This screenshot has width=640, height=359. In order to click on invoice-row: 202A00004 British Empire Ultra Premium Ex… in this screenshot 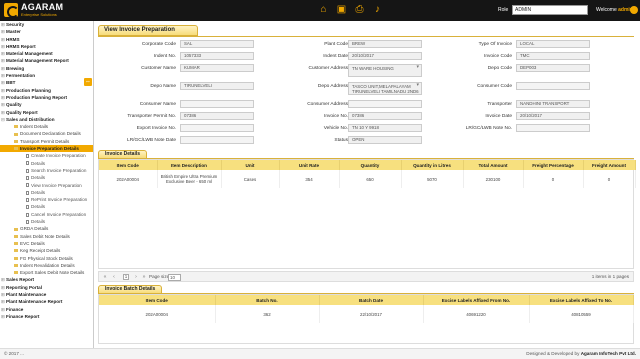, I will do `click(367, 179)`.